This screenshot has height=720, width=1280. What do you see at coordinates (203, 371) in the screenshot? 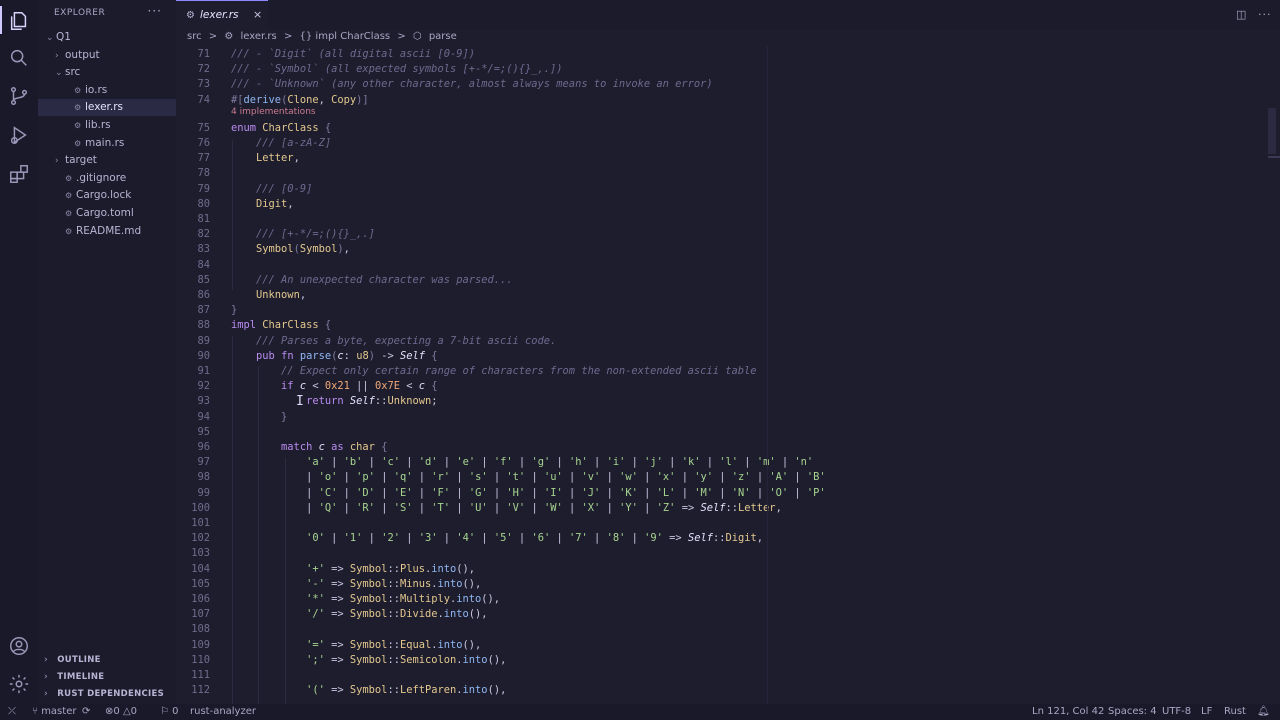
I see `line-number: 91` at bounding box center [203, 371].